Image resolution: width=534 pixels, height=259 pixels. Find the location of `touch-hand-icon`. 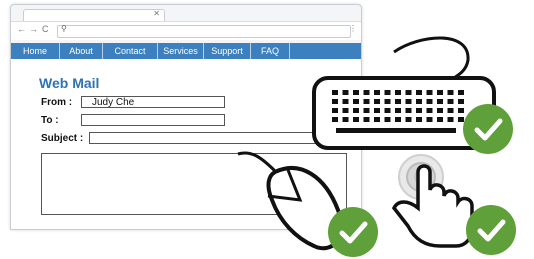

touch-hand-icon is located at coordinates (432, 201).